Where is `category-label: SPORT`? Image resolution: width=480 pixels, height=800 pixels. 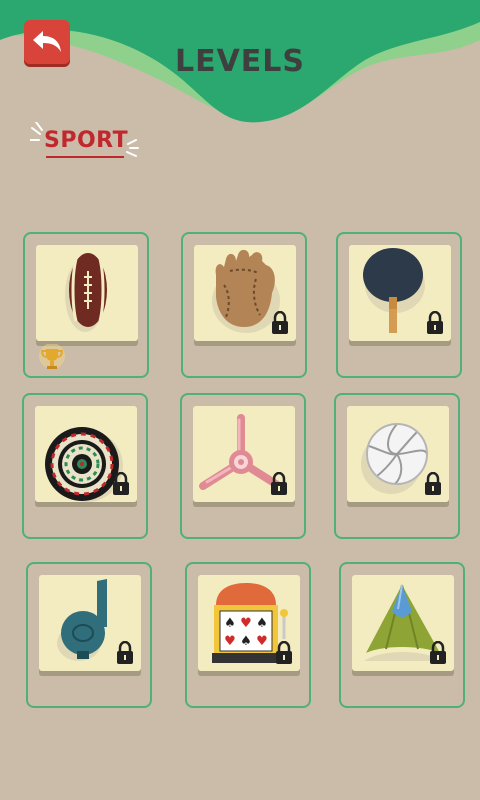 category-label: SPORT is located at coordinates (86, 140).